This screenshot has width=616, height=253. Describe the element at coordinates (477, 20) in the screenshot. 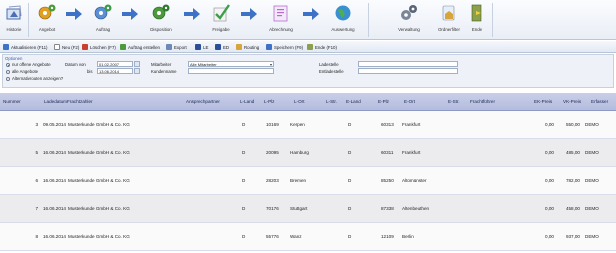

I see `ribbon-button-ende: Ende` at that location.